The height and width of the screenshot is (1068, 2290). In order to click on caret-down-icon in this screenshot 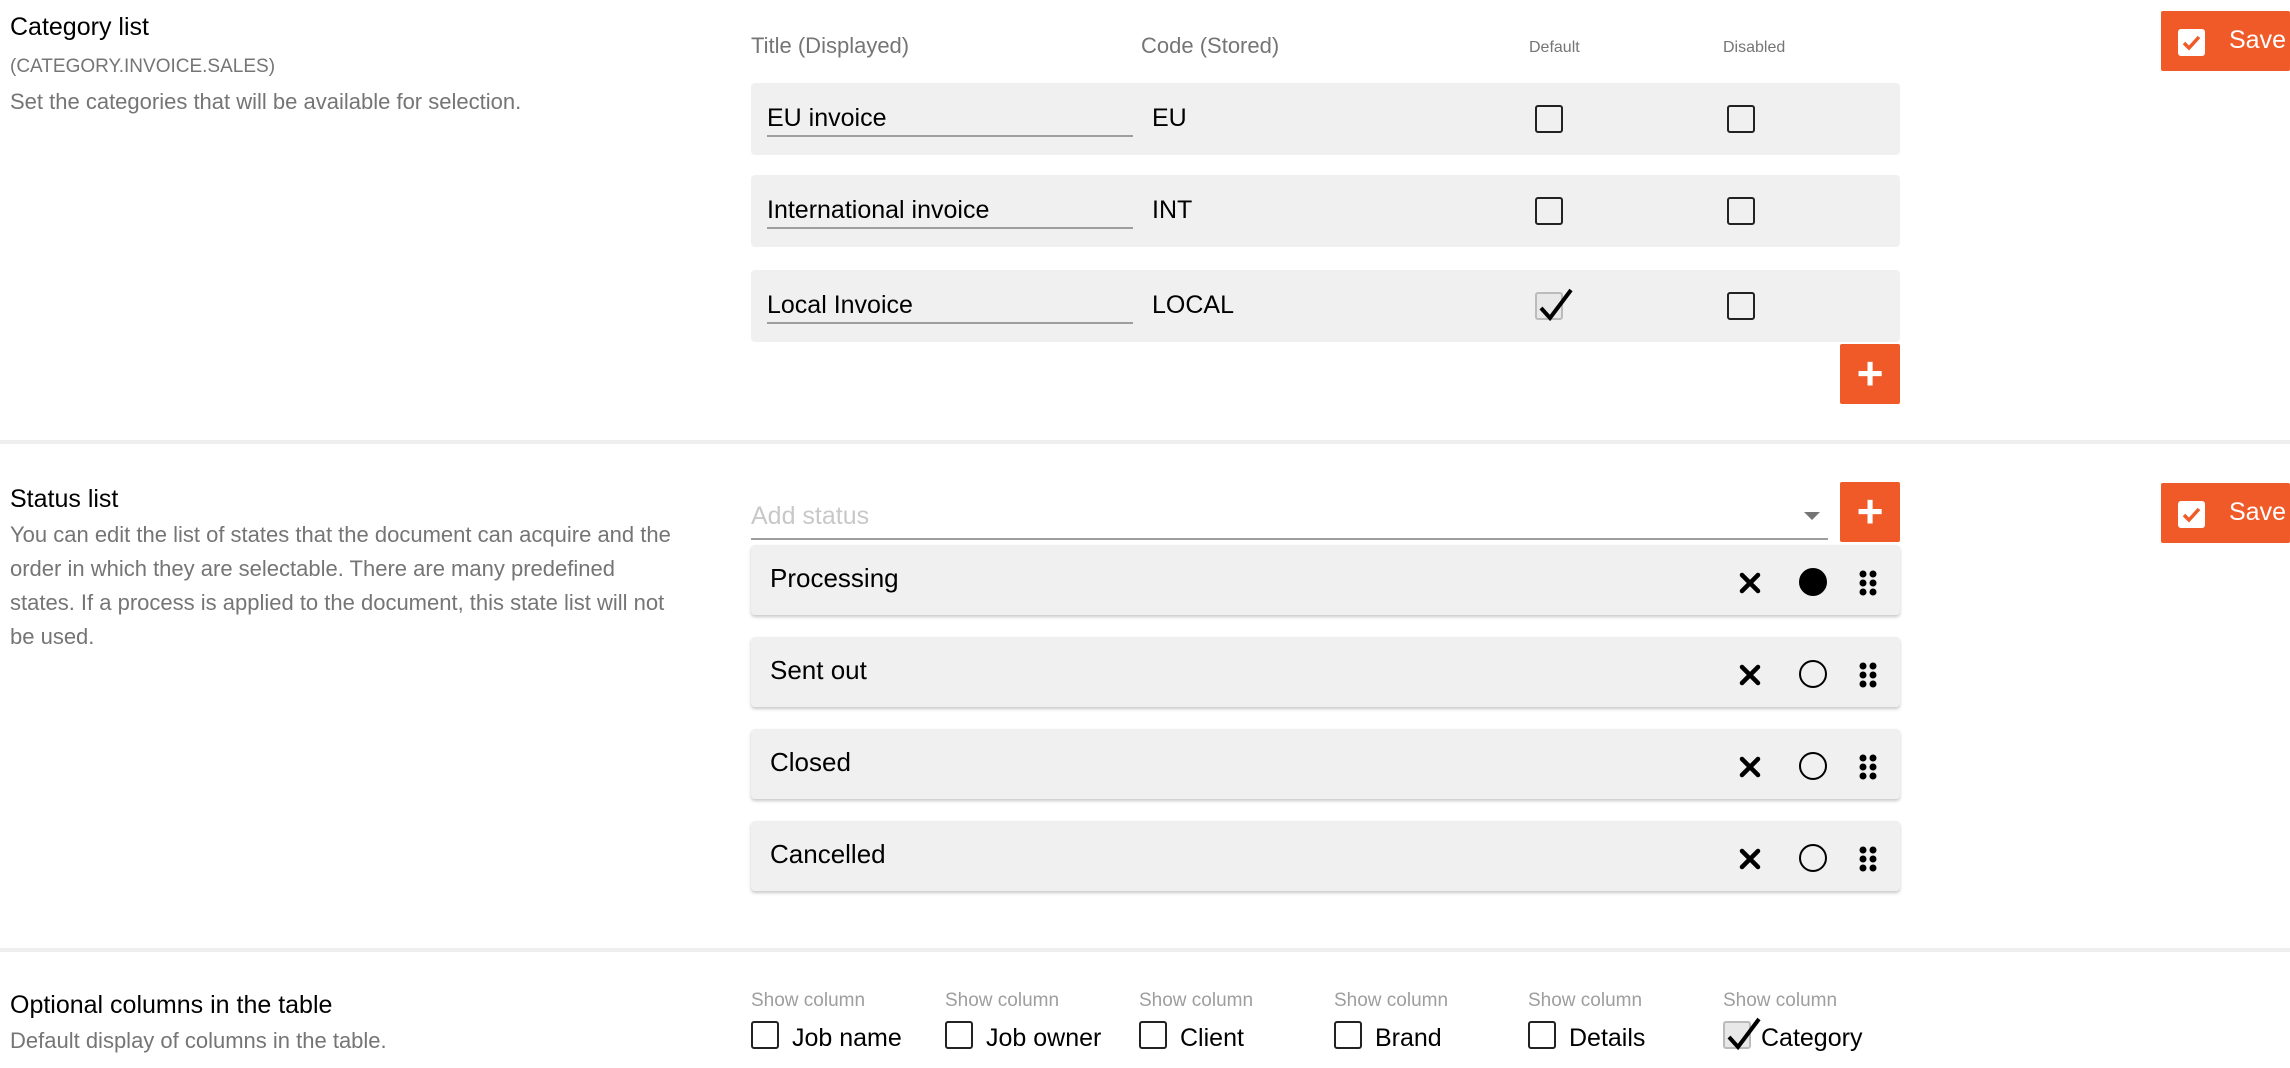, I will do `click(1812, 516)`.